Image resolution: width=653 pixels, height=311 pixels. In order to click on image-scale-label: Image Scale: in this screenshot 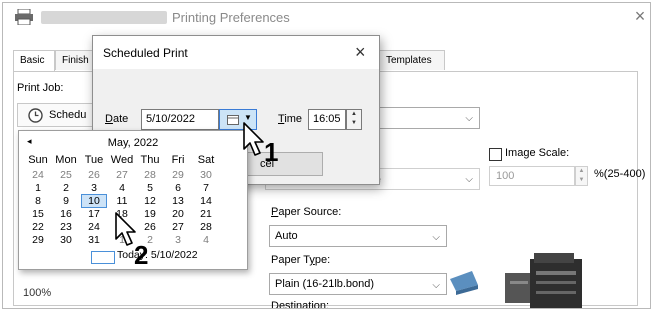, I will do `click(537, 153)`.